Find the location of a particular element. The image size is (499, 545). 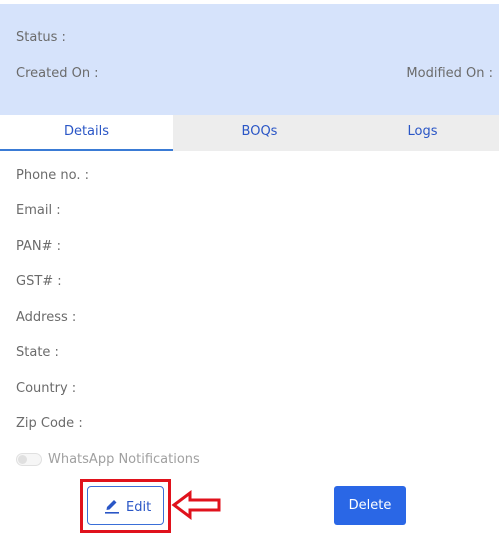

address-label: Address : is located at coordinates (46, 317).